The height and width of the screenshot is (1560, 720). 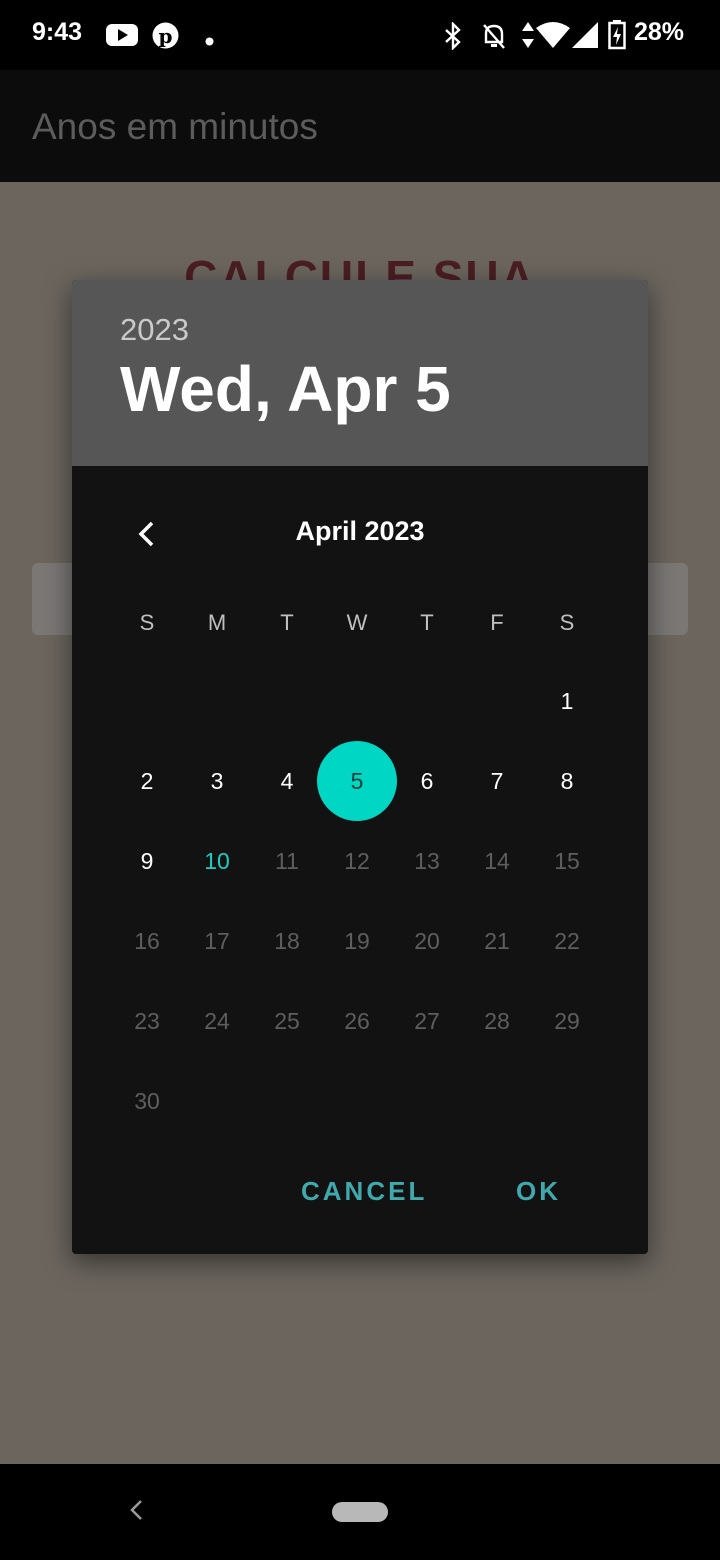 I want to click on calendar-week: 30, so click(x=357, y=1101).